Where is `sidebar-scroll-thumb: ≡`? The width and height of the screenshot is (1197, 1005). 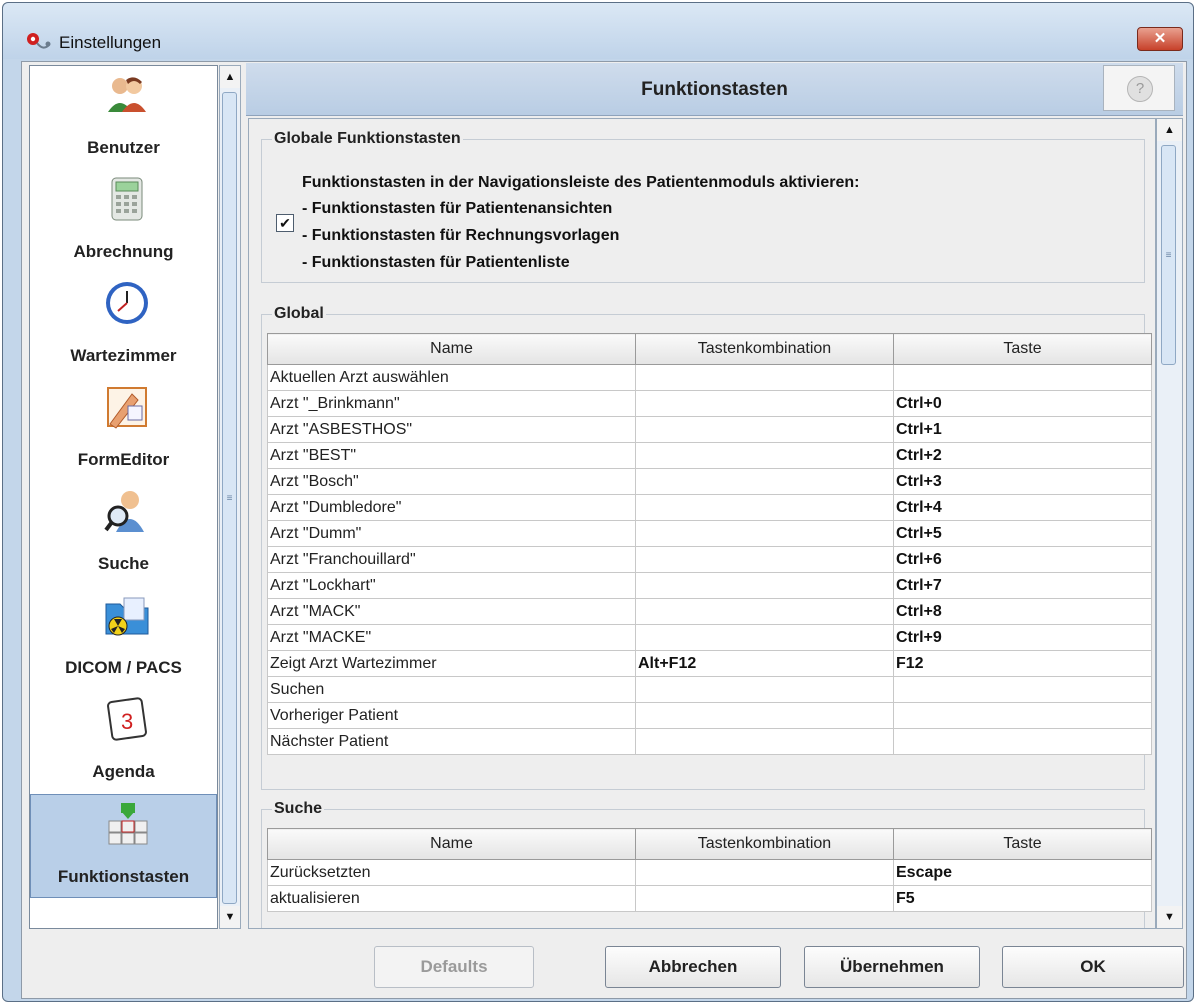
sidebar-scroll-thumb: ≡ is located at coordinates (229, 498).